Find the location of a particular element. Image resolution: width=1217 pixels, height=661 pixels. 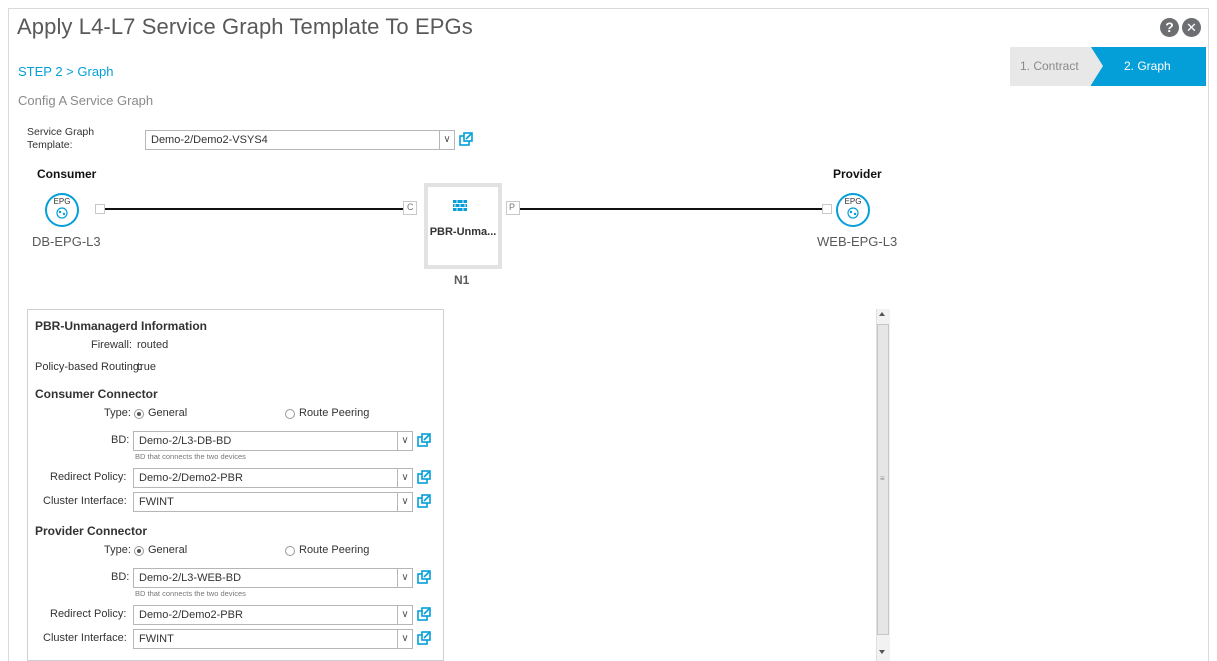

consumer-redirect-label: Redirect Policy: is located at coordinates (88, 477).